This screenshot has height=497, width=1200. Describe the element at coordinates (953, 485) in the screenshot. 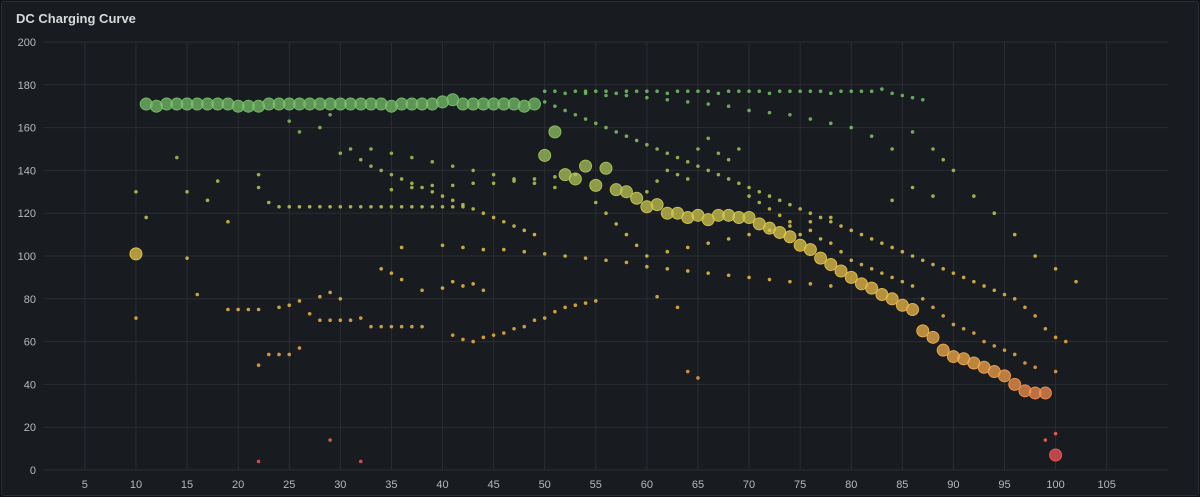

I see `x-tick-label: 90` at that location.